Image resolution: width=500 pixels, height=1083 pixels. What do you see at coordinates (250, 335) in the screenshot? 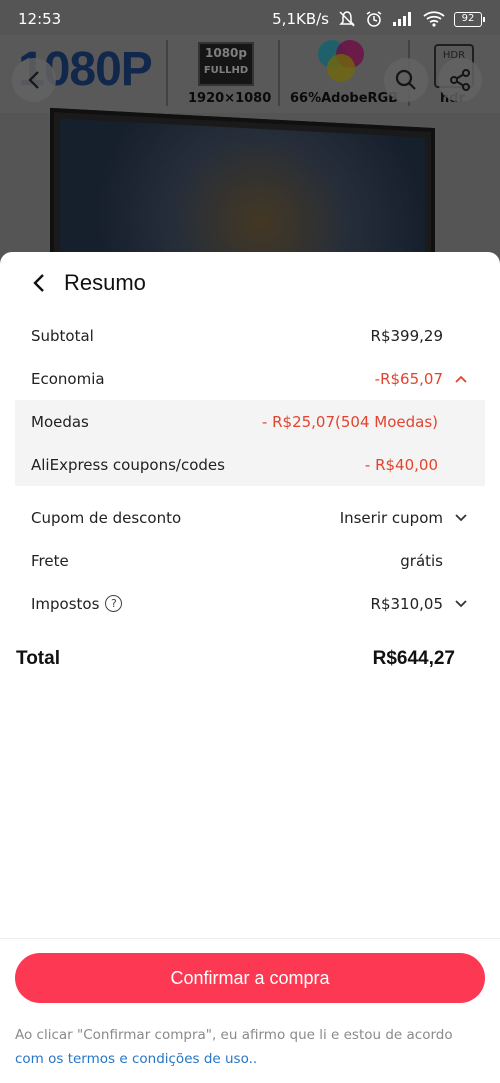
I see `subtotal-row: Subtotal R$399,29` at bounding box center [250, 335].